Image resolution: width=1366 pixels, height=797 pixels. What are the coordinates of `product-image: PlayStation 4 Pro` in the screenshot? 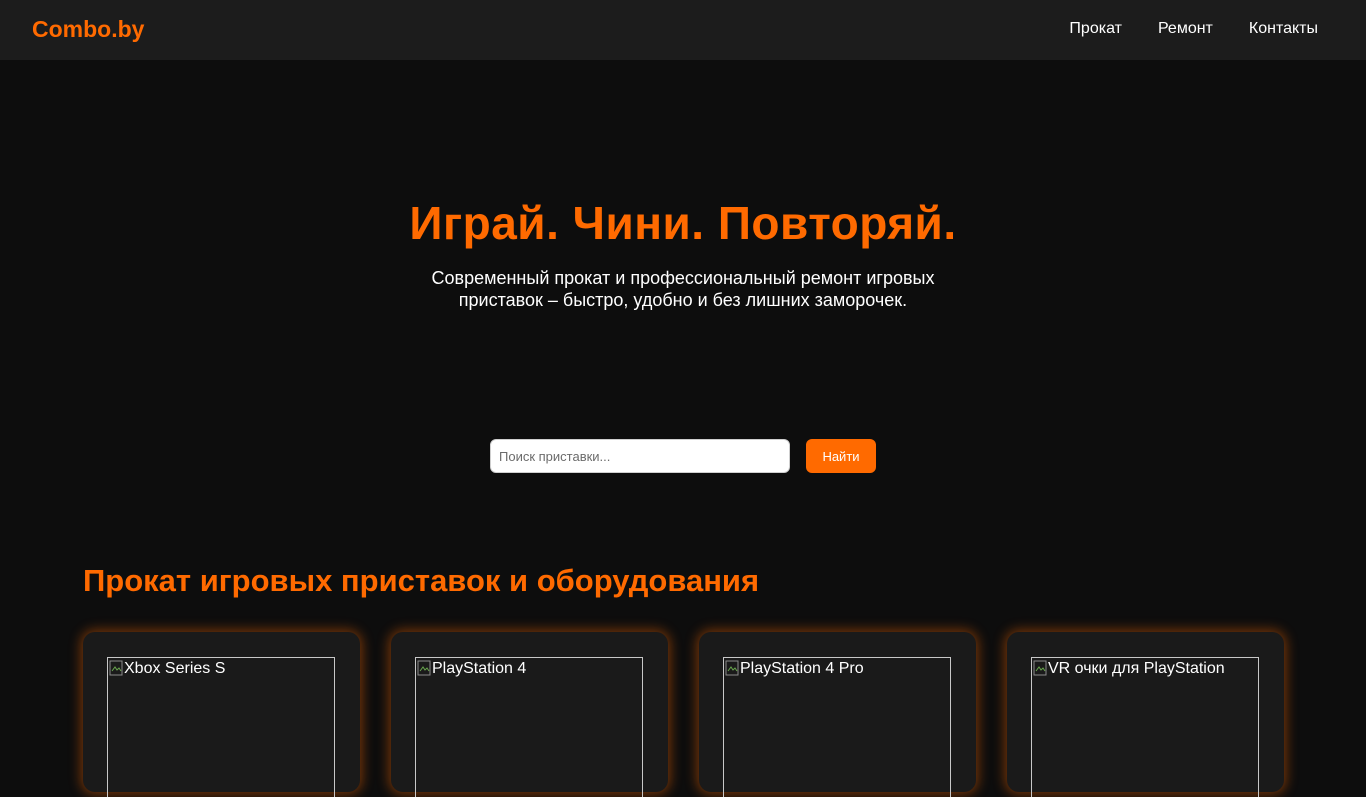 It's located at (837, 727).